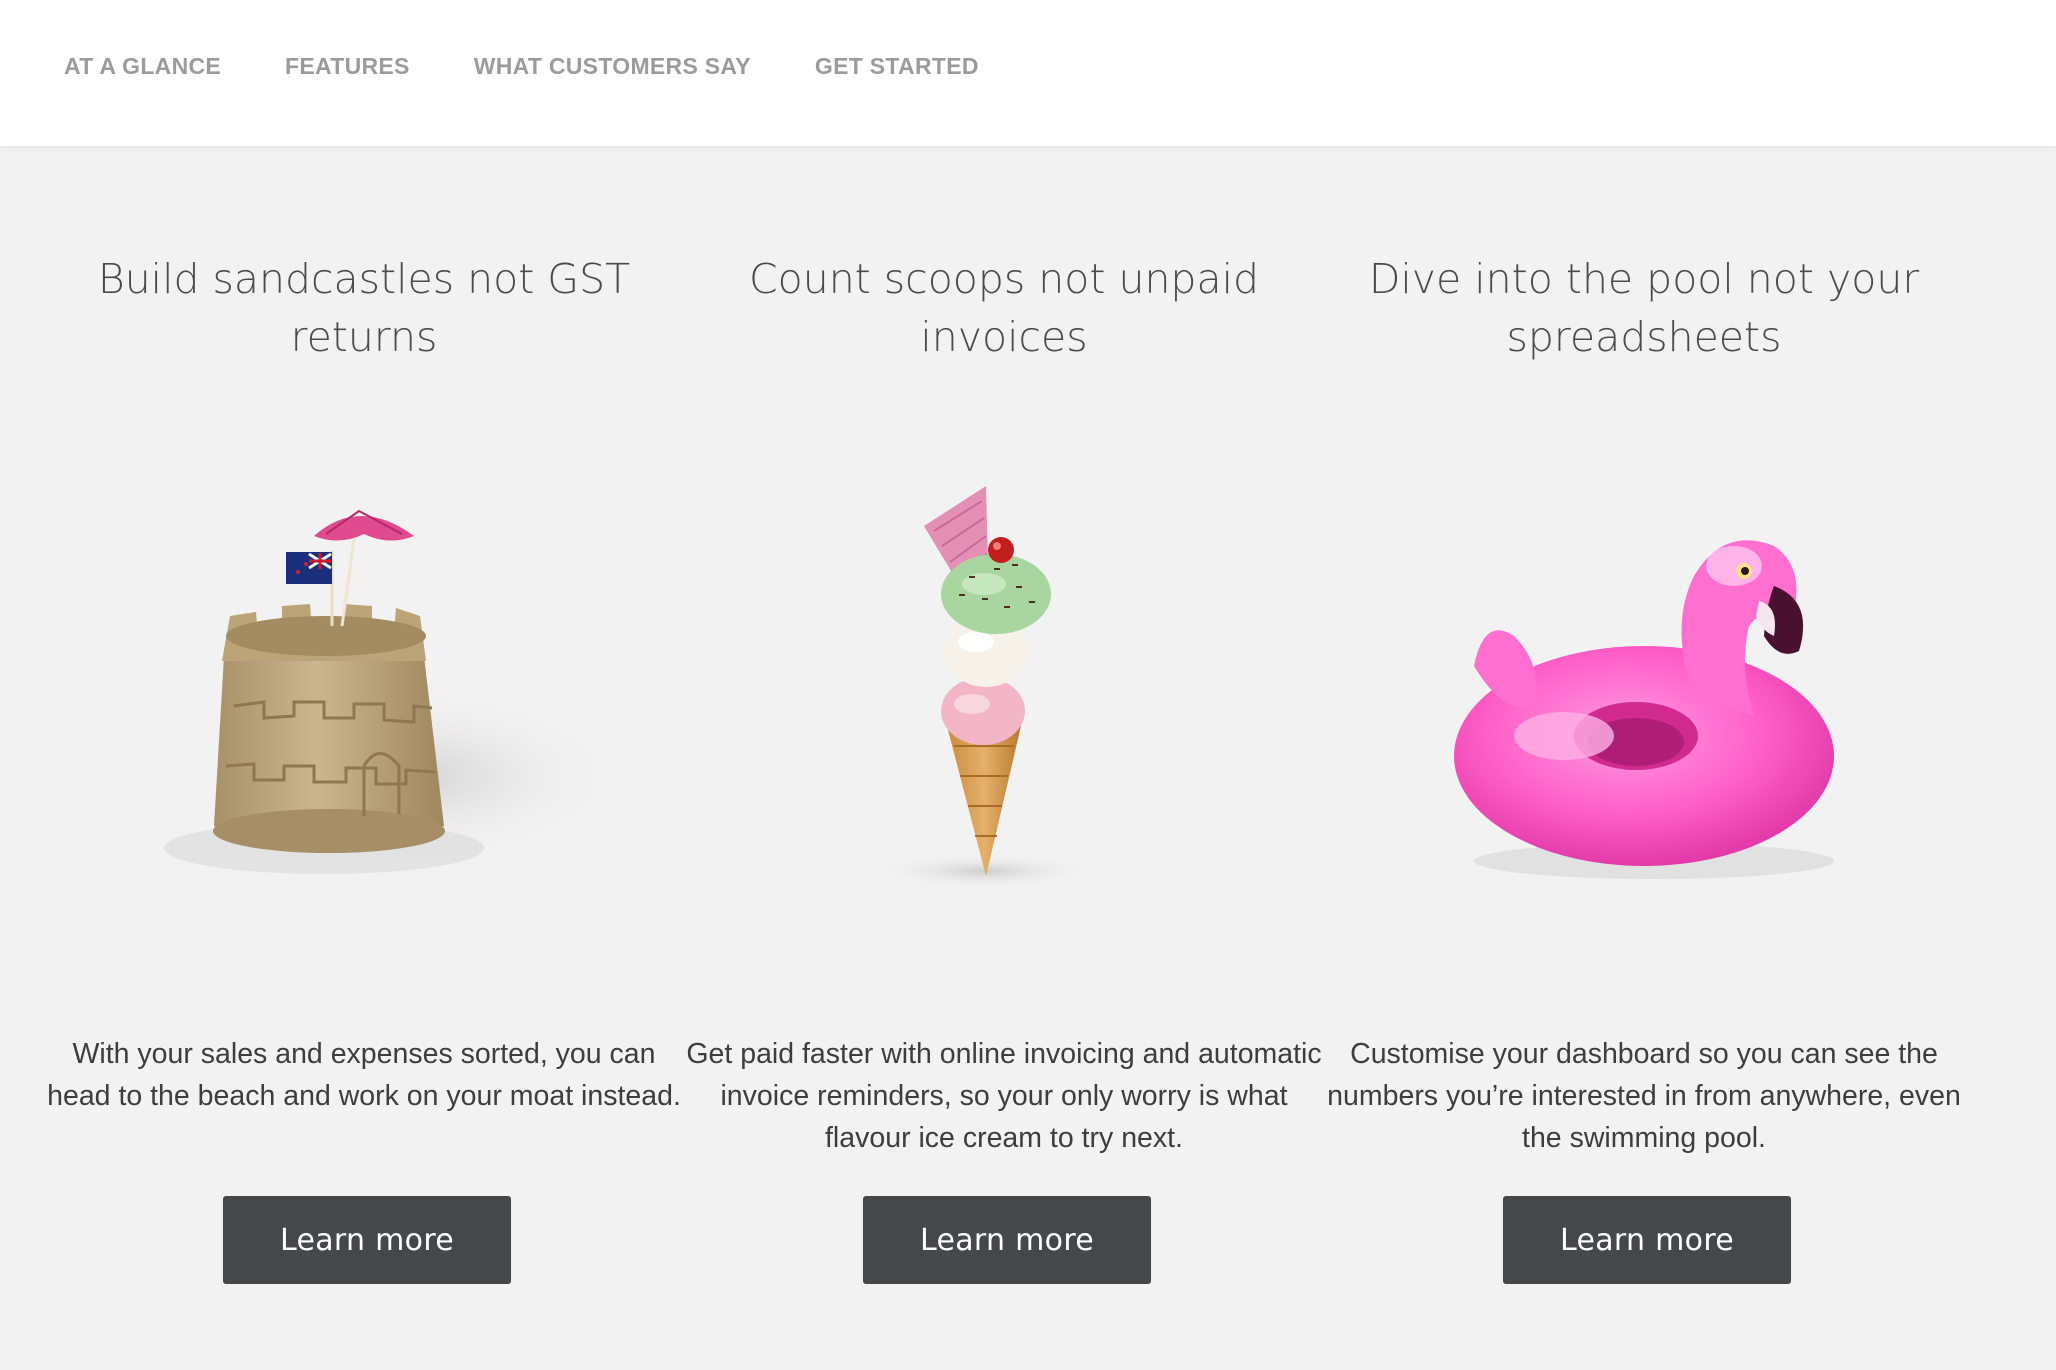 The width and height of the screenshot is (2056, 1370). Describe the element at coordinates (369, 666) in the screenshot. I see `sandcastle-image` at that location.